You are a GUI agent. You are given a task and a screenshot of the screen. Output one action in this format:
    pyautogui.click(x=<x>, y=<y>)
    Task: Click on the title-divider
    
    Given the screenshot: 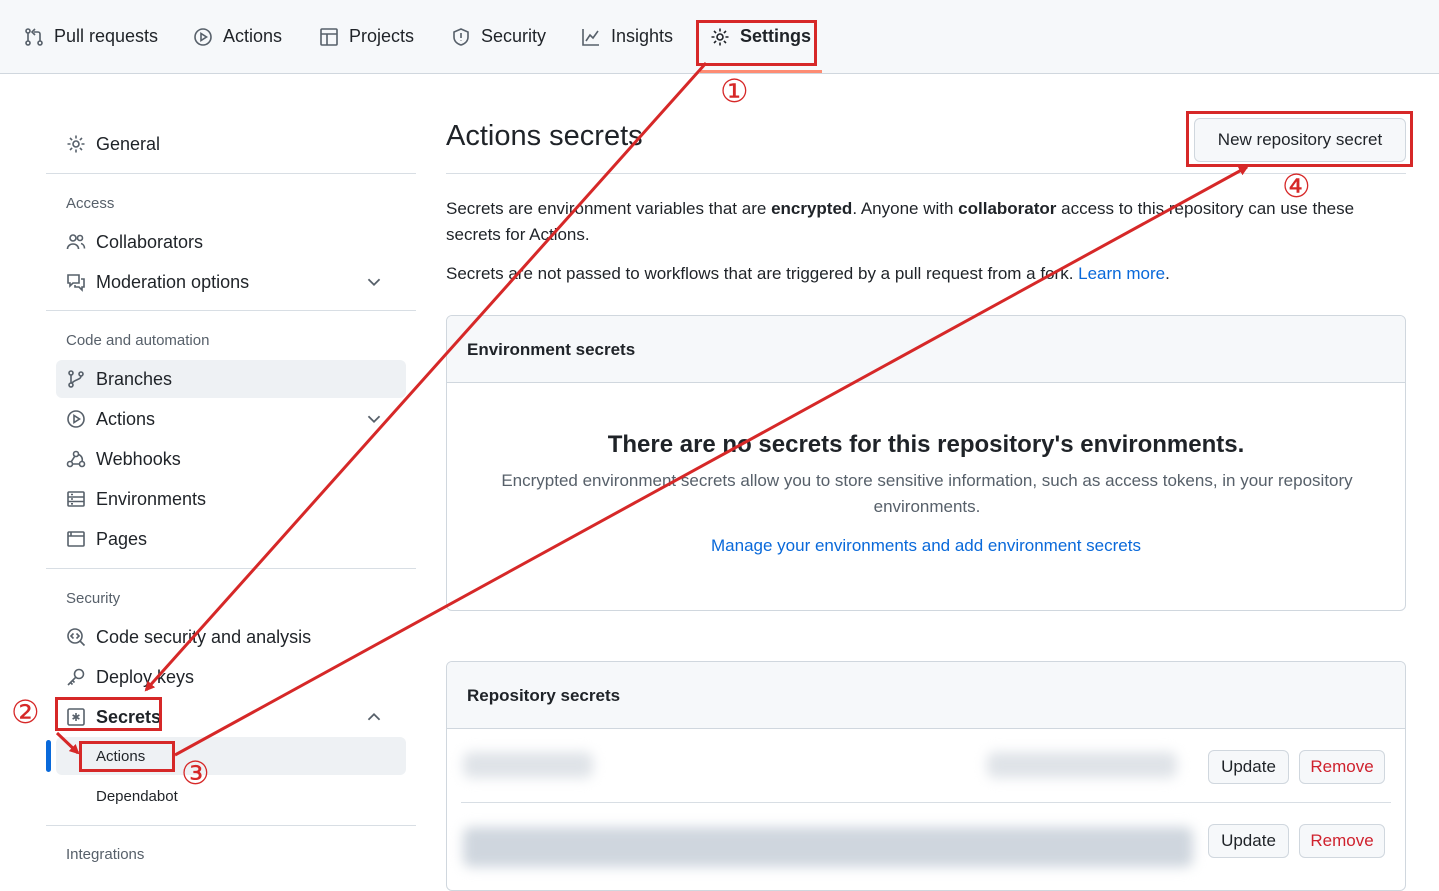 What is the action you would take?
    pyautogui.click(x=926, y=173)
    